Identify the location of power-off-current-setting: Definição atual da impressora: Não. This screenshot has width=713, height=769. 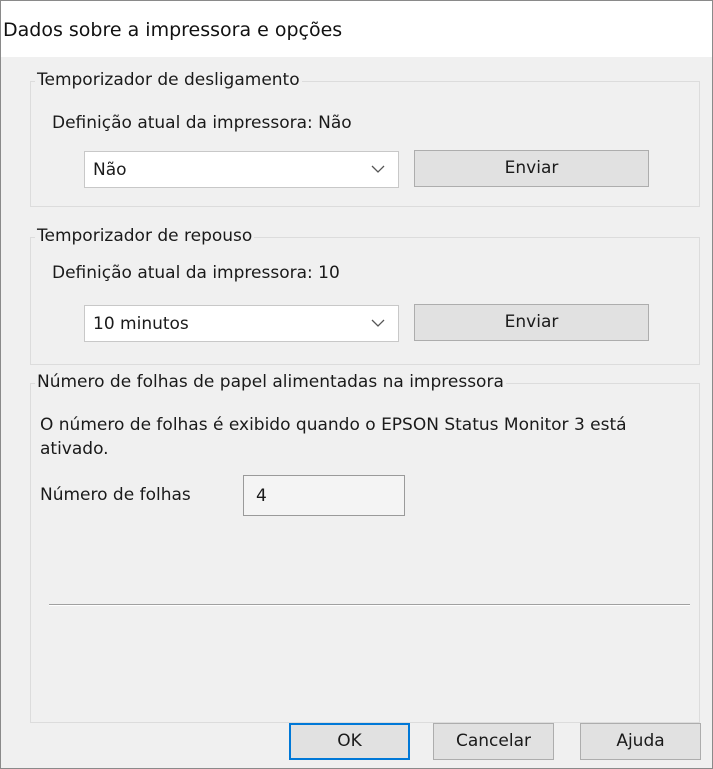
(202, 123).